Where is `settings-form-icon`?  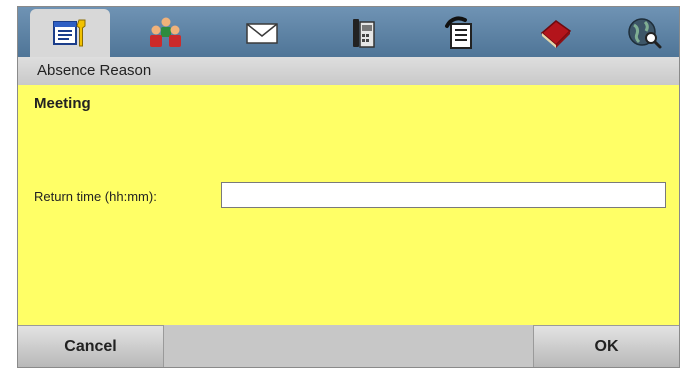
settings-form-icon is located at coordinates (69, 33).